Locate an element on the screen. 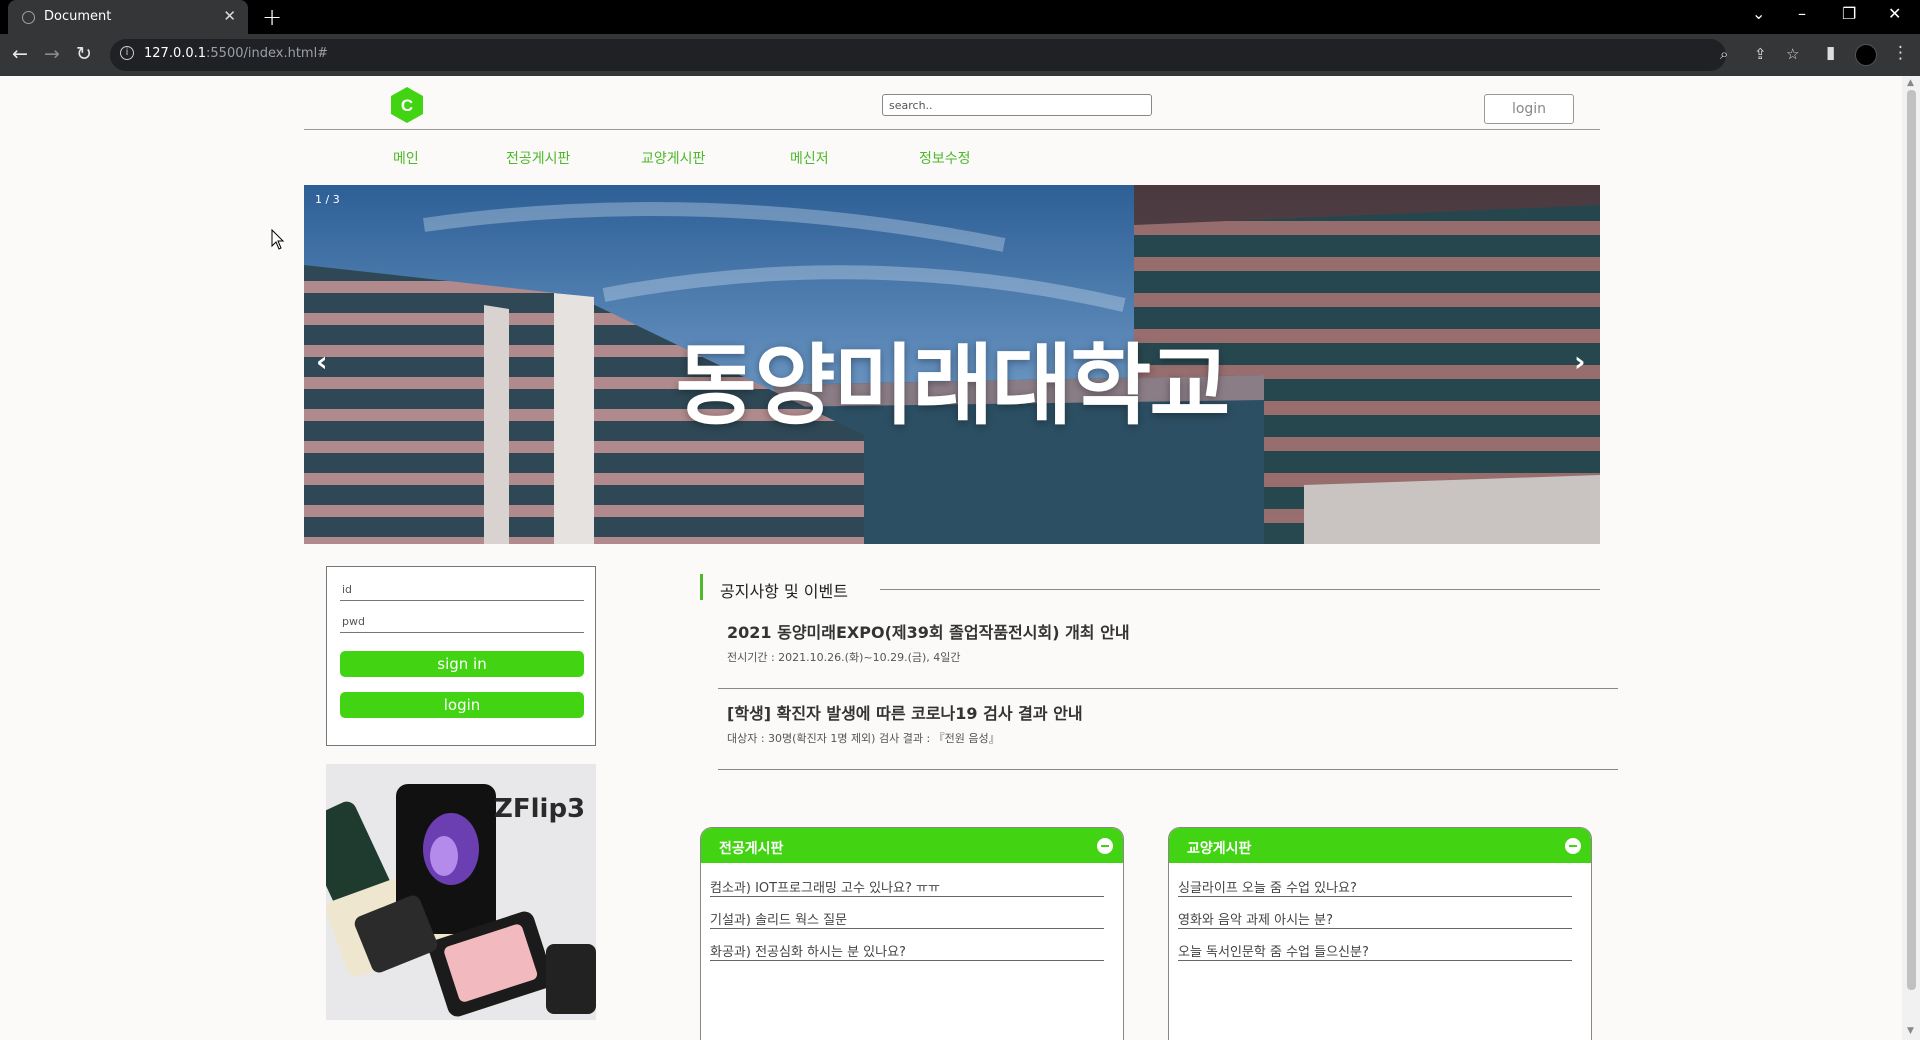  back-icon: ← is located at coordinates (20, 54).